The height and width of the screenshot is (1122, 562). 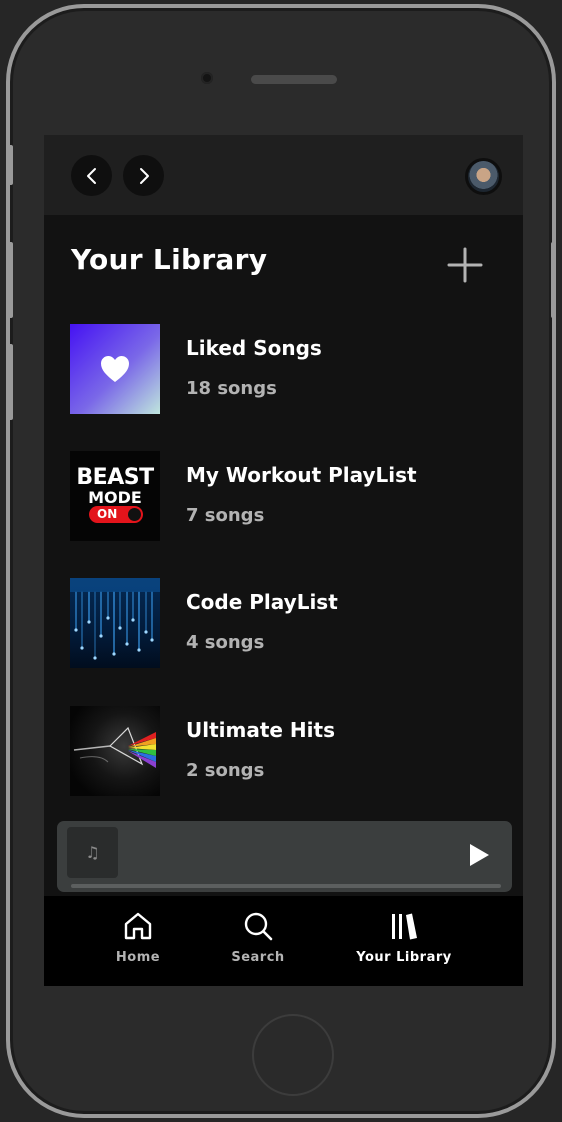 What do you see at coordinates (114, 747) in the screenshot?
I see `prism-art` at bounding box center [114, 747].